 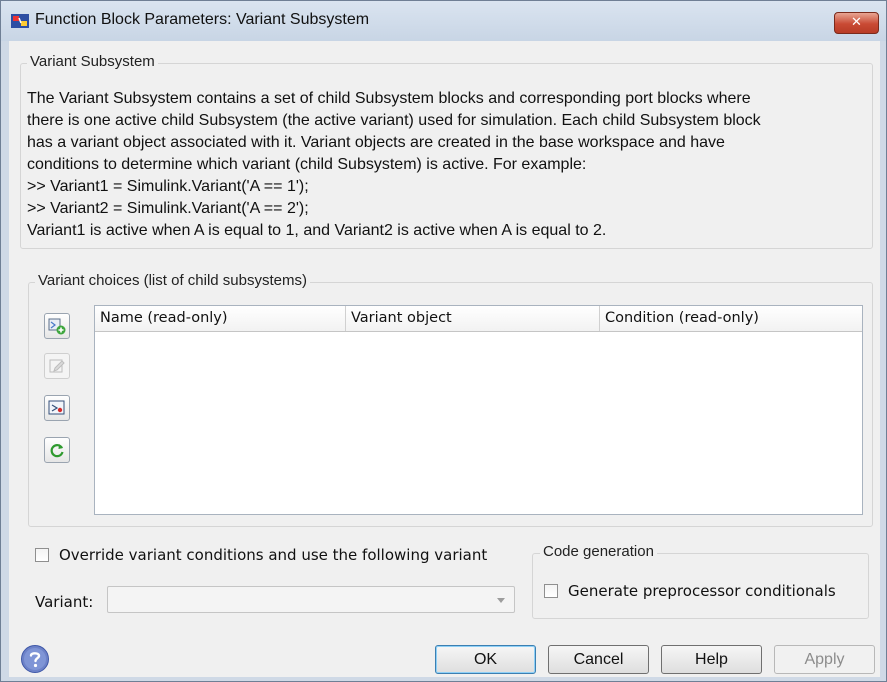 What do you see at coordinates (598, 551) in the screenshot?
I see `code-generation-legend: Code generation` at bounding box center [598, 551].